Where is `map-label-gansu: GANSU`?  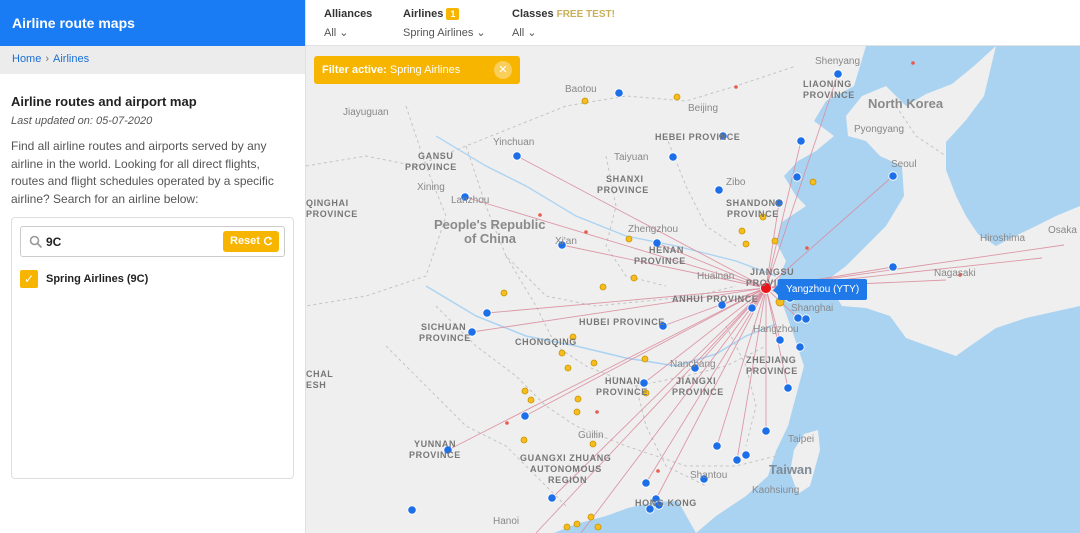
map-label-gansu: GANSU is located at coordinates (436, 156).